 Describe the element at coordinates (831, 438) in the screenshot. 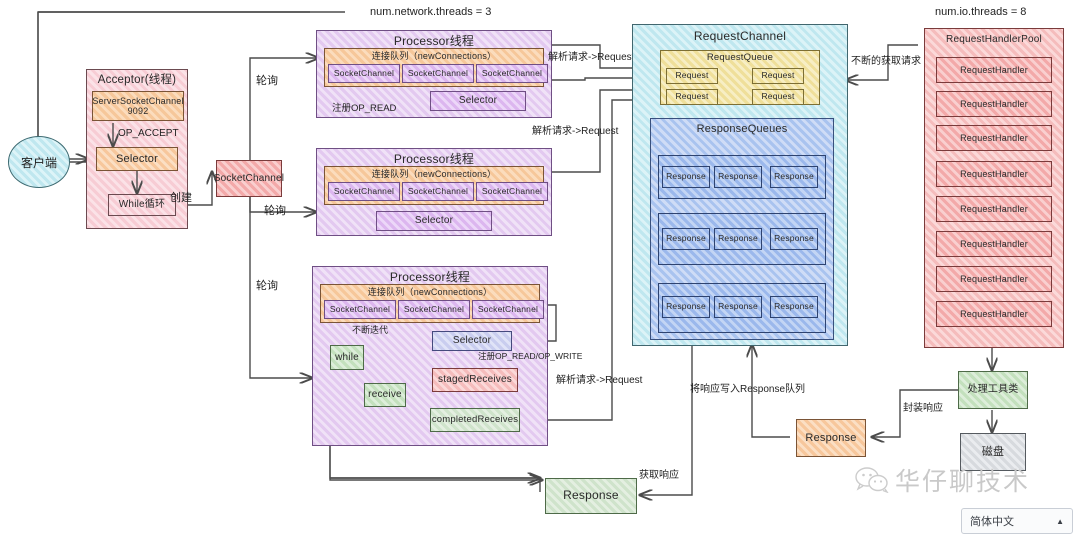

I see `response-right-box: Response` at that location.